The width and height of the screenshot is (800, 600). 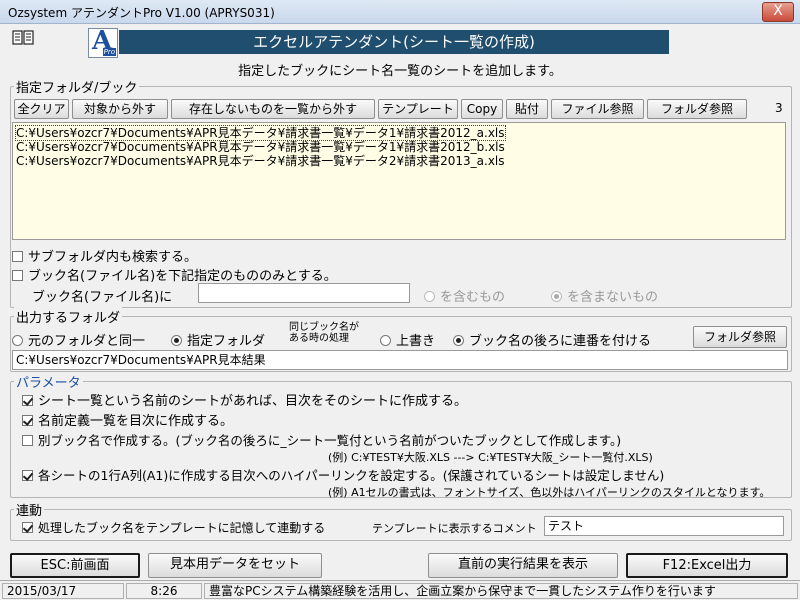 What do you see at coordinates (400, 360) in the screenshot?
I see `output-path-input: C:¥Users¥ozcr7¥Documents¥APR見本結果` at bounding box center [400, 360].